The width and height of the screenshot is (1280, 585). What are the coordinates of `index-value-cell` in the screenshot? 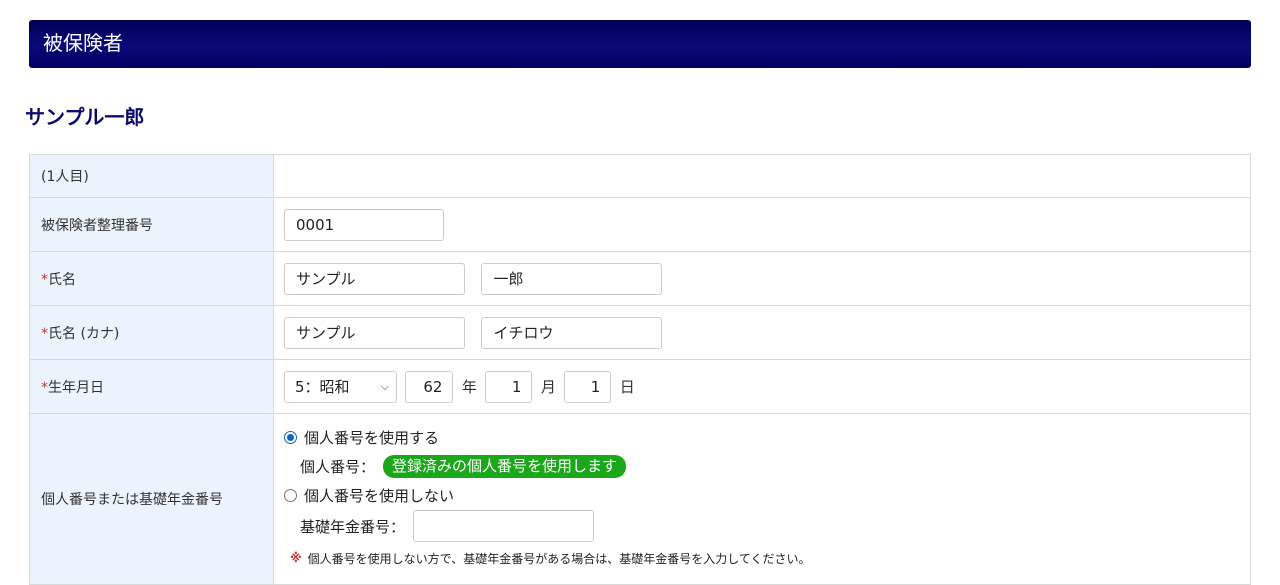 It's located at (762, 176).